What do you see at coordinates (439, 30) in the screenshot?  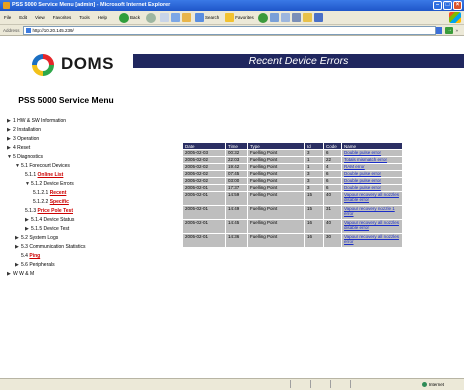 I see `address-dropdown-icon` at bounding box center [439, 30].